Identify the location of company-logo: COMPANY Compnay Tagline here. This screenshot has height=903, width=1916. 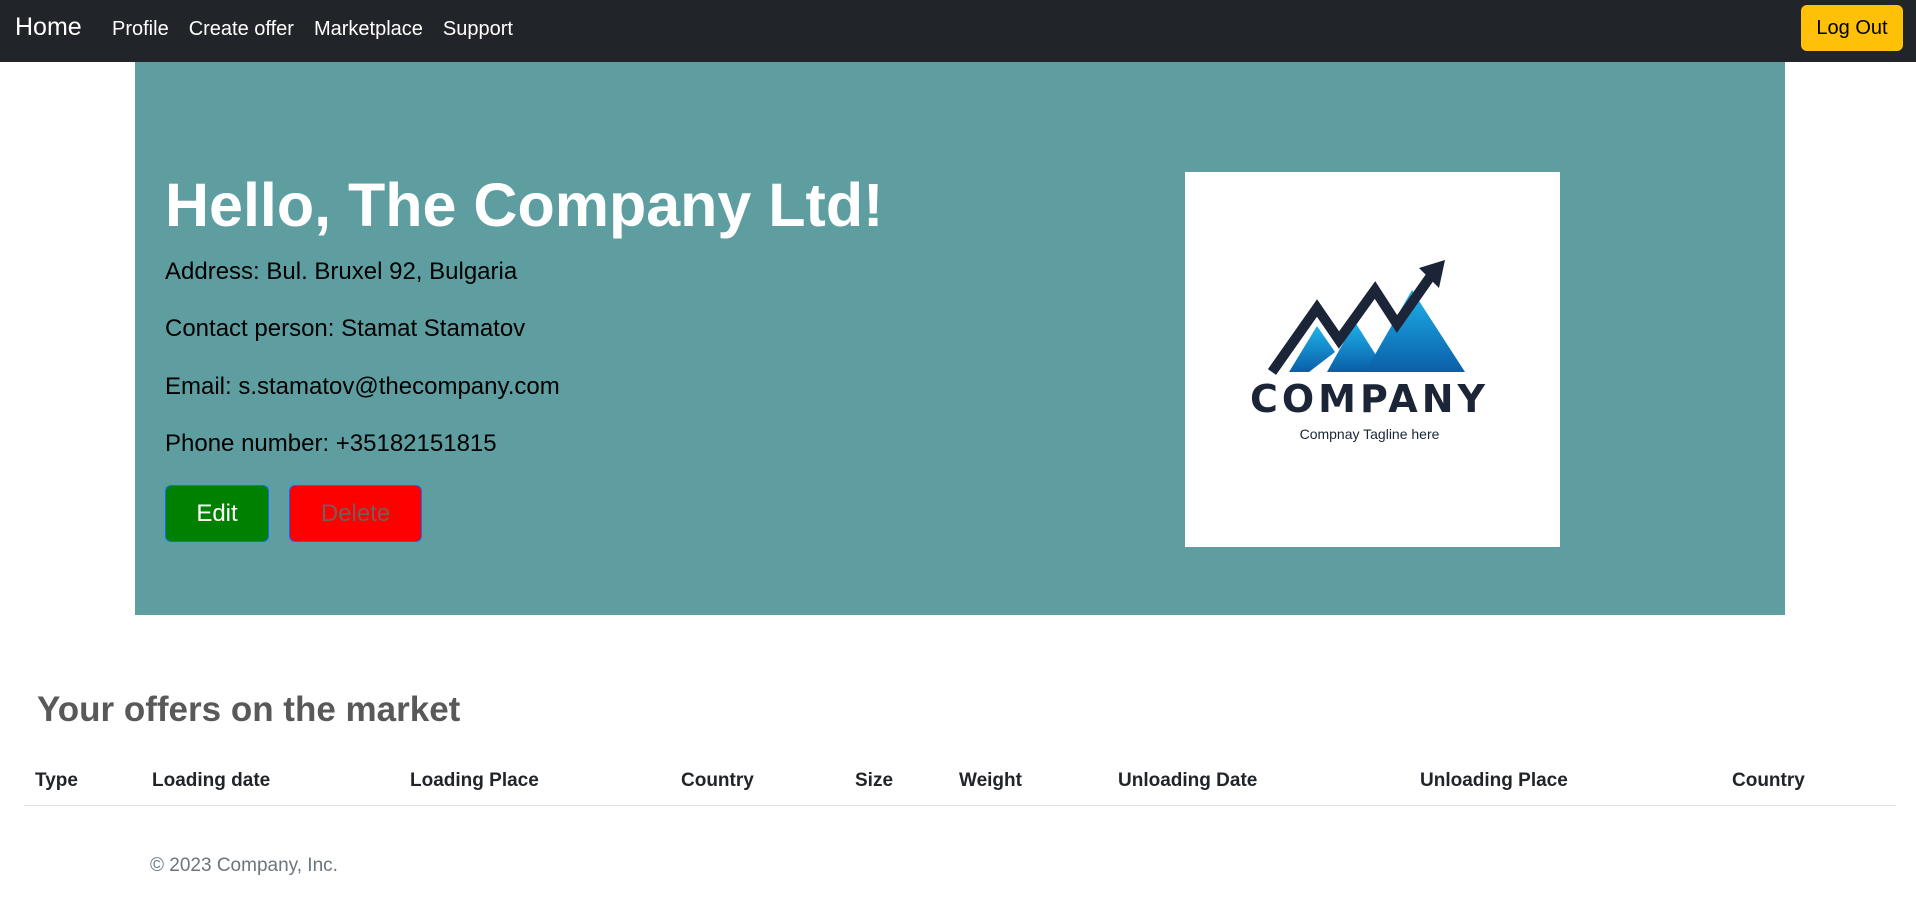
(1372, 359).